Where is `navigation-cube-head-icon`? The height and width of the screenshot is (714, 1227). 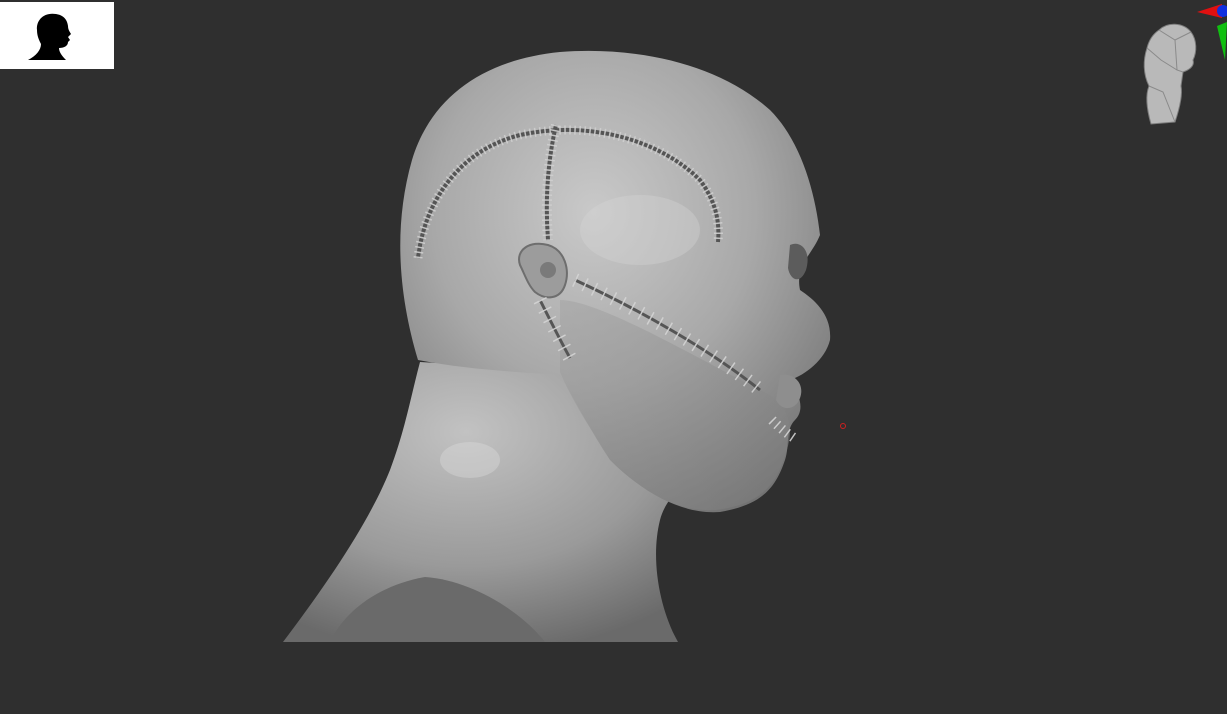
navigation-cube-head-icon is located at coordinates (1170, 74).